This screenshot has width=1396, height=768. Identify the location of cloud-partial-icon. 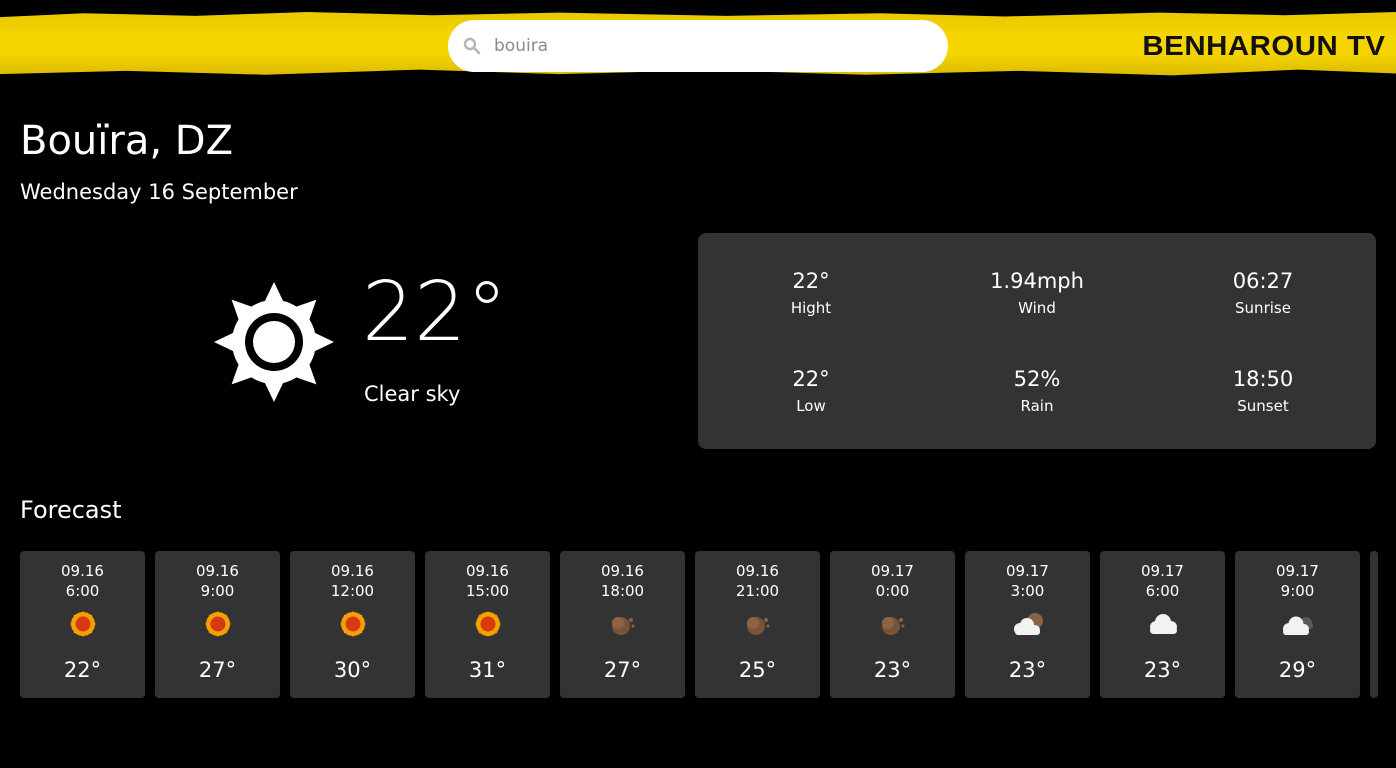
(1298, 625).